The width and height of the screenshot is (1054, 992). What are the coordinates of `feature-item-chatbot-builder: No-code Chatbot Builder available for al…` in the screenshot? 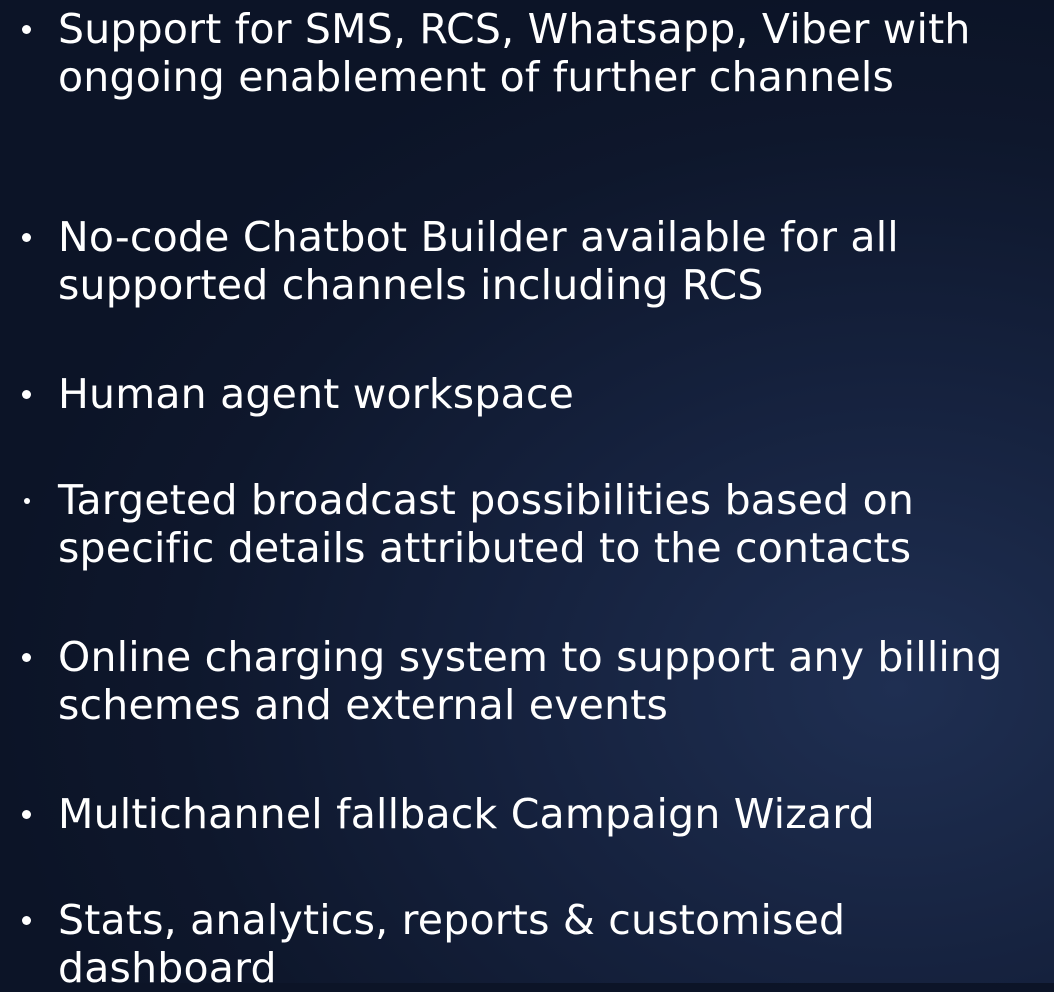 It's located at (535, 261).